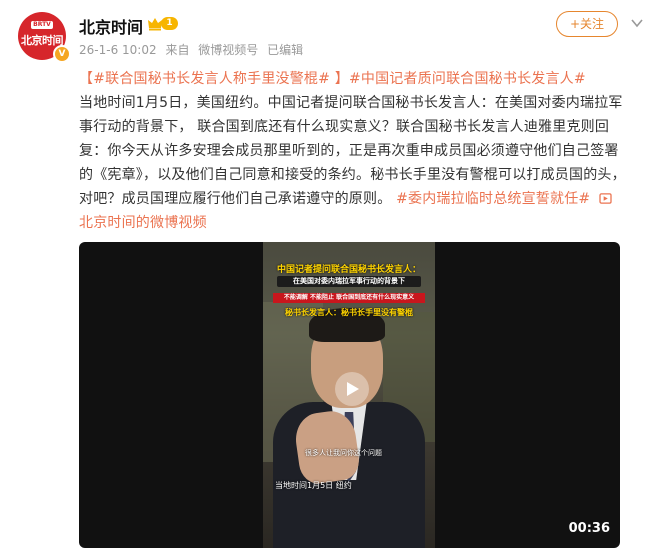 Image resolution: width=649 pixels, height=556 pixels. What do you see at coordinates (349, 281) in the screenshot?
I see `video-caption-line2: 在美国对委内瑞拉军事行动的背景下` at bounding box center [349, 281].